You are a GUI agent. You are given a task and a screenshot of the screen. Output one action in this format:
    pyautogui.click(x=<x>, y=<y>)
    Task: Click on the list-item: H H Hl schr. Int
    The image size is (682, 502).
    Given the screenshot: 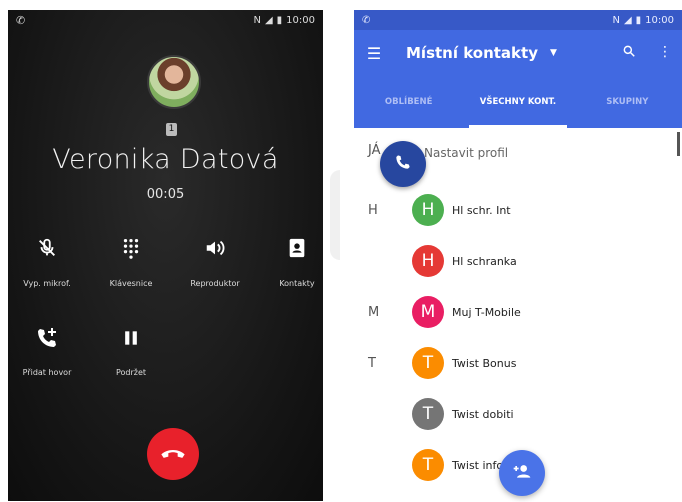 What is the action you would take?
    pyautogui.click(x=518, y=210)
    